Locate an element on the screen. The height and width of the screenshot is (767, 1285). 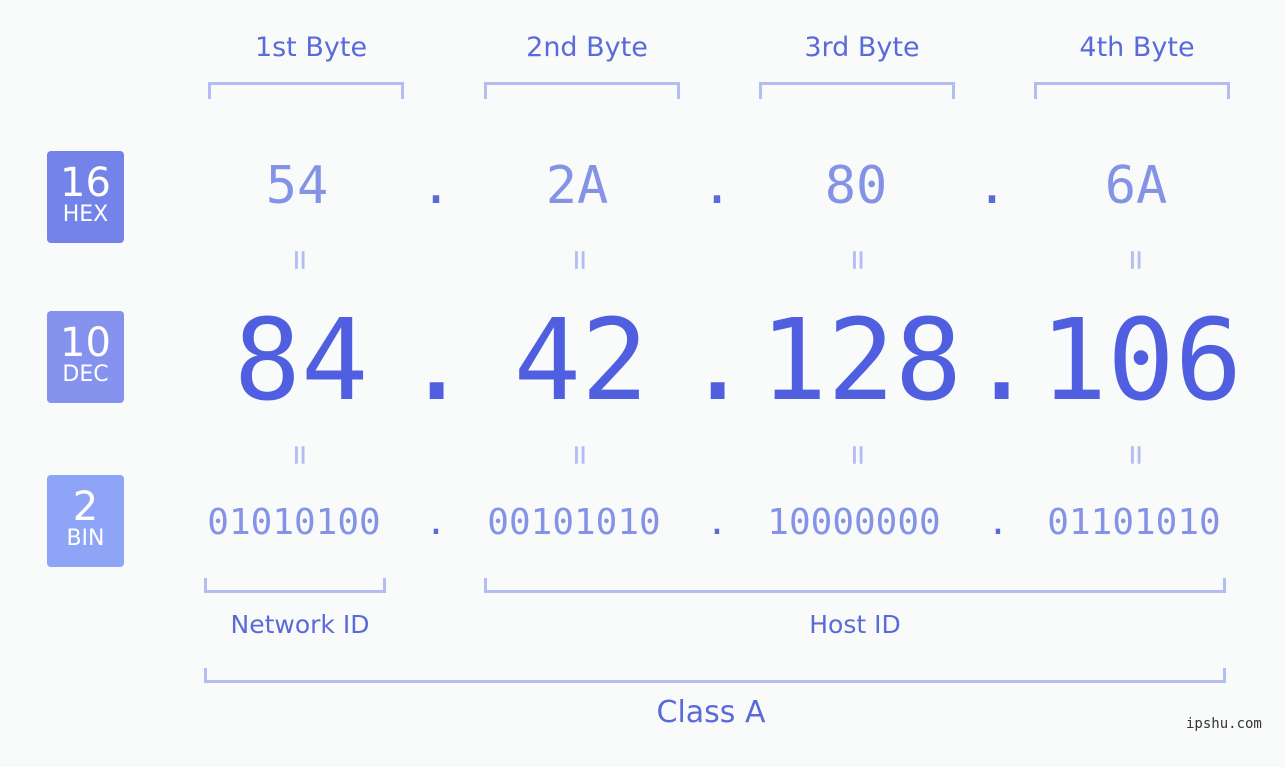
bin-byte-3: 10000000 is located at coordinates (854, 522).